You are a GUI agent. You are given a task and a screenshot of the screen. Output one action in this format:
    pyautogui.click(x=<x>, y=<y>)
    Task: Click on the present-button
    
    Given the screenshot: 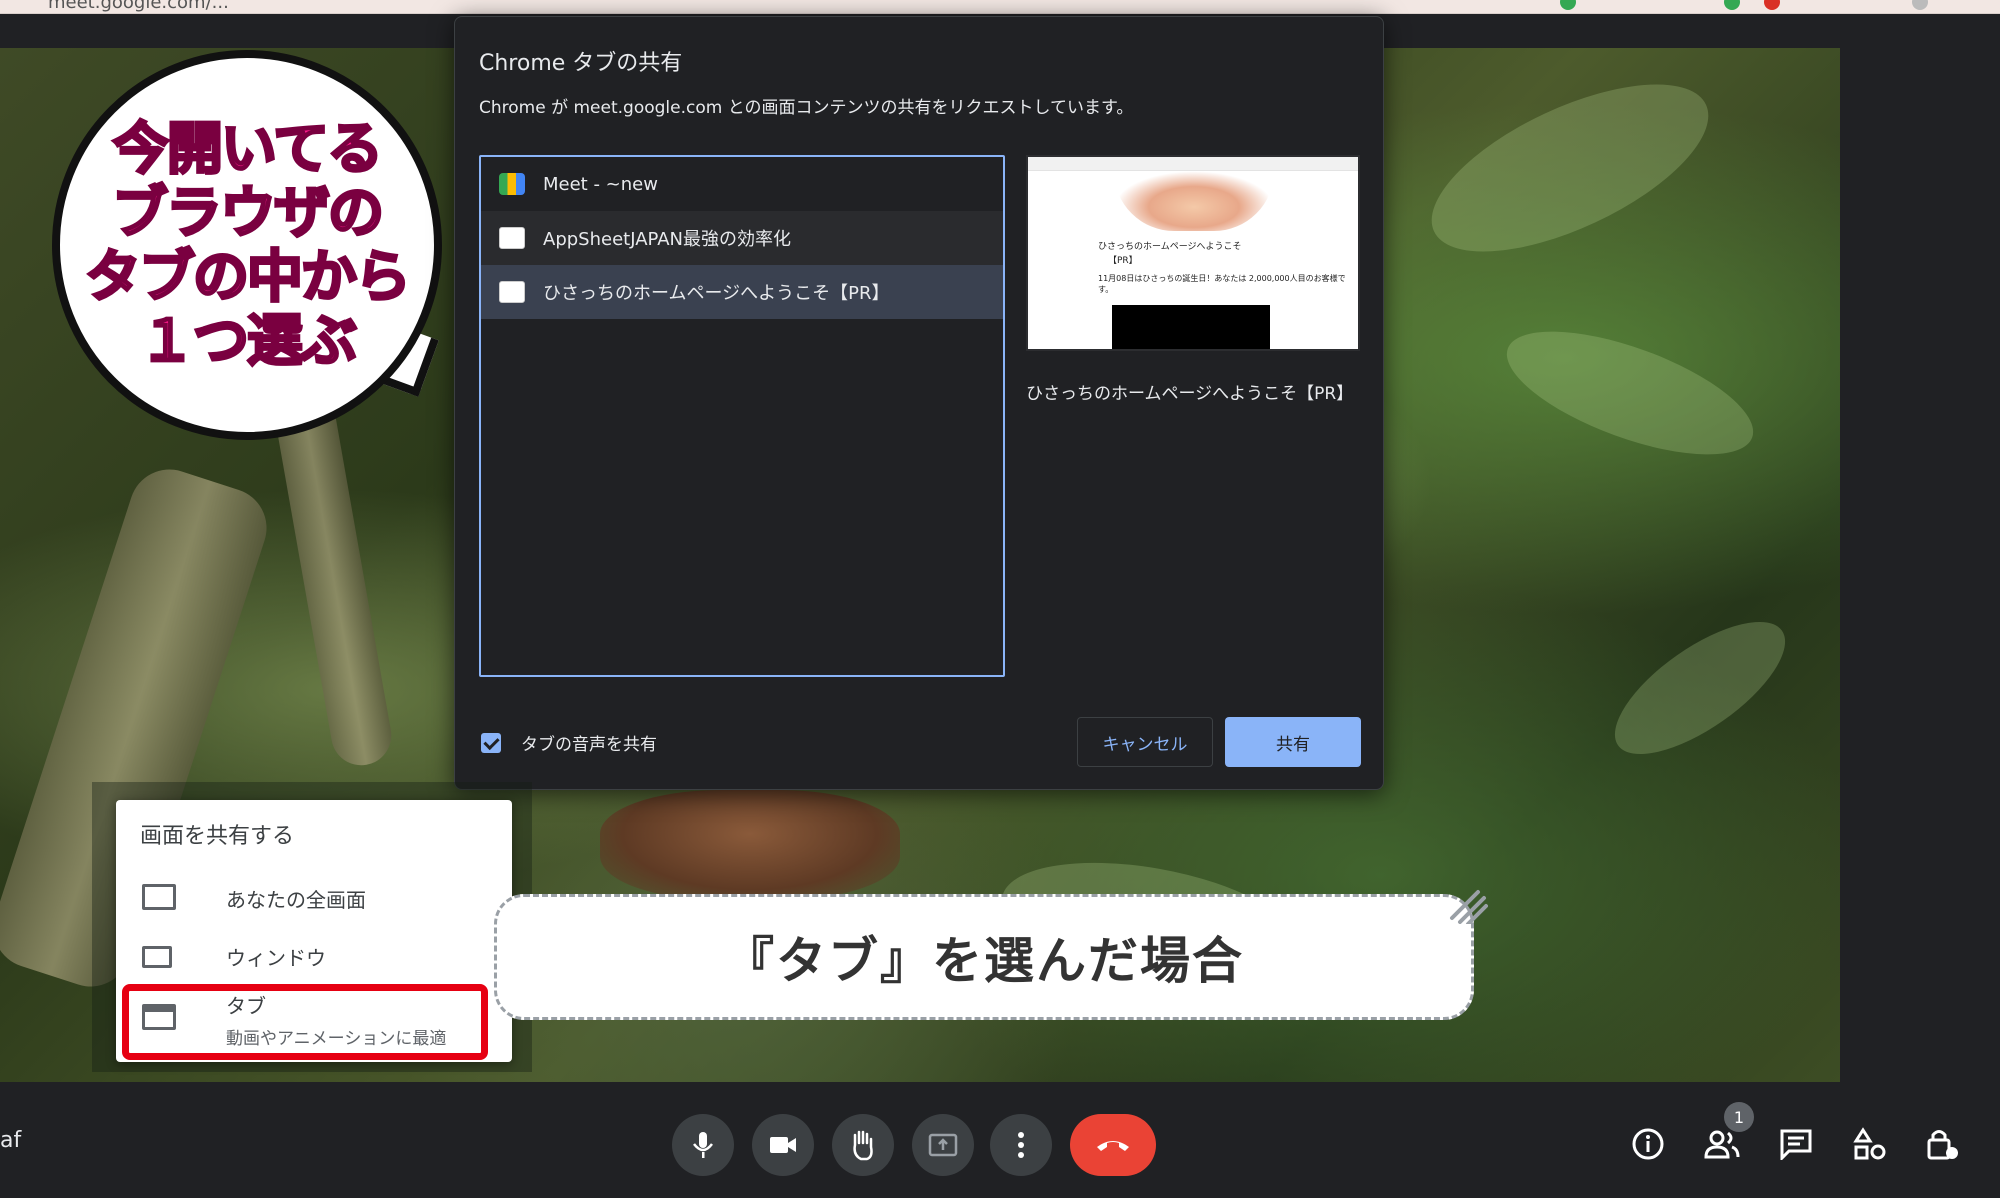 What is the action you would take?
    pyautogui.click(x=943, y=1145)
    